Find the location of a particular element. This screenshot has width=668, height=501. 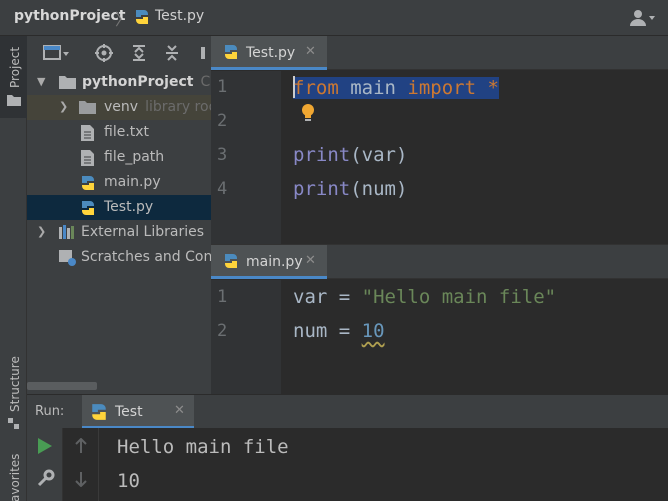

line-number: 4 is located at coordinates (222, 189).